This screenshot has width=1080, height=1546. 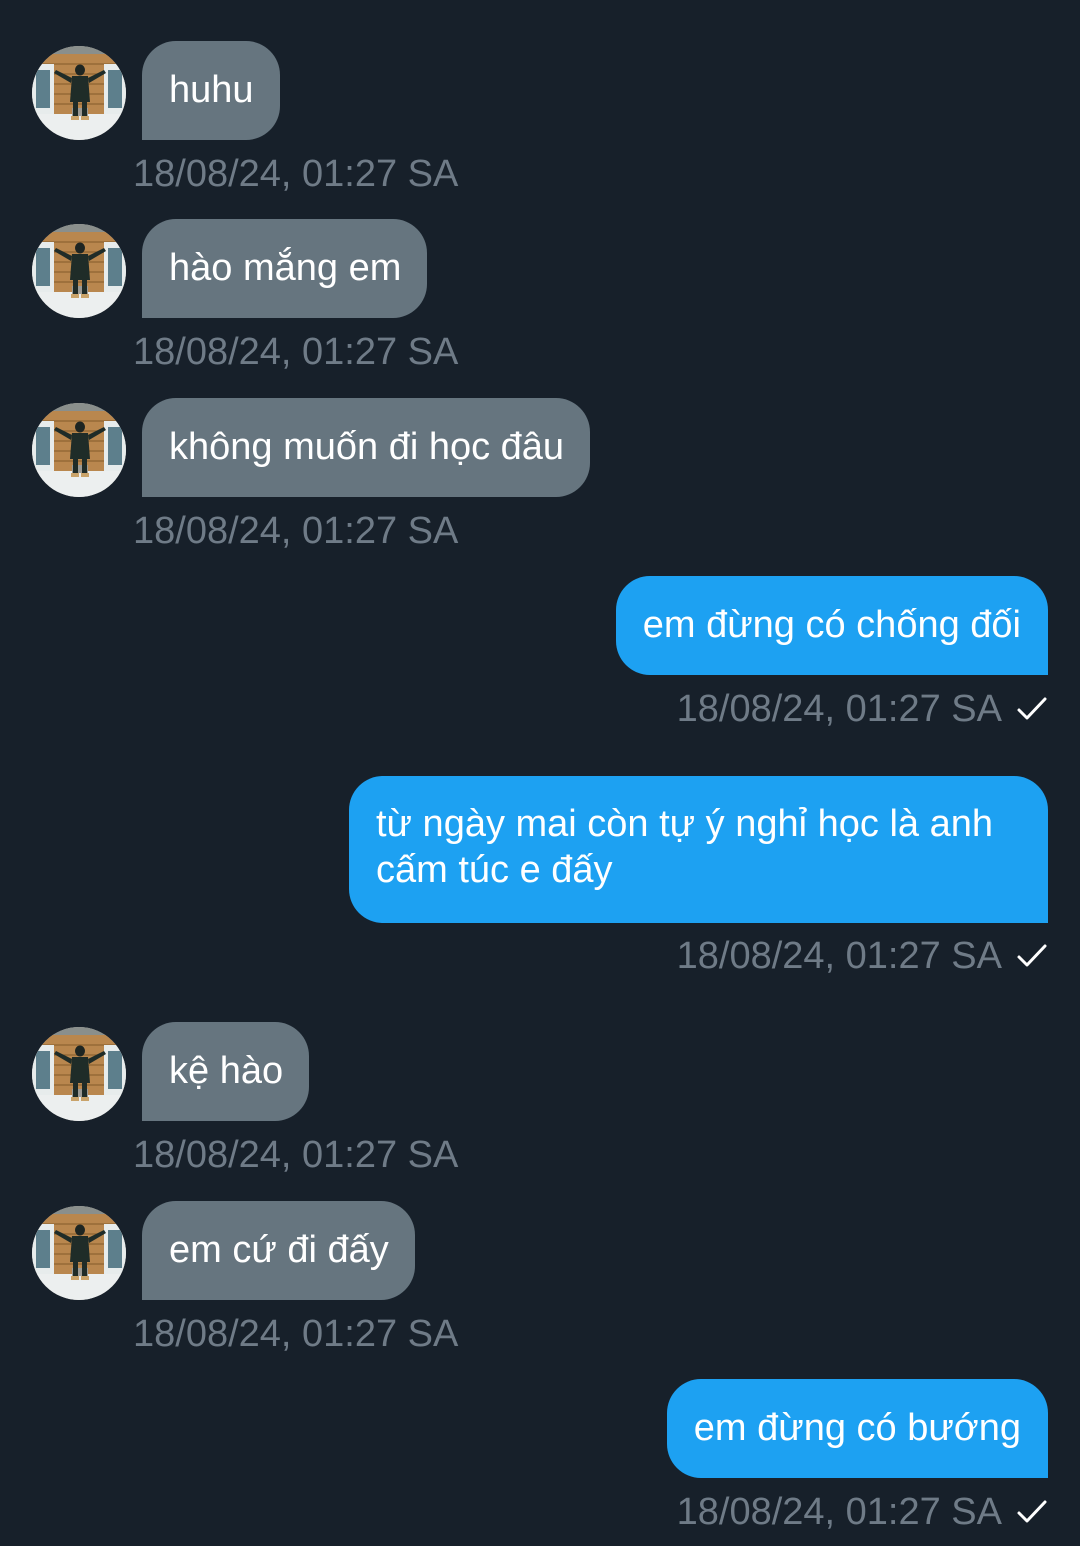 I want to click on message-text: không muốn đi học đâu, so click(x=367, y=447).